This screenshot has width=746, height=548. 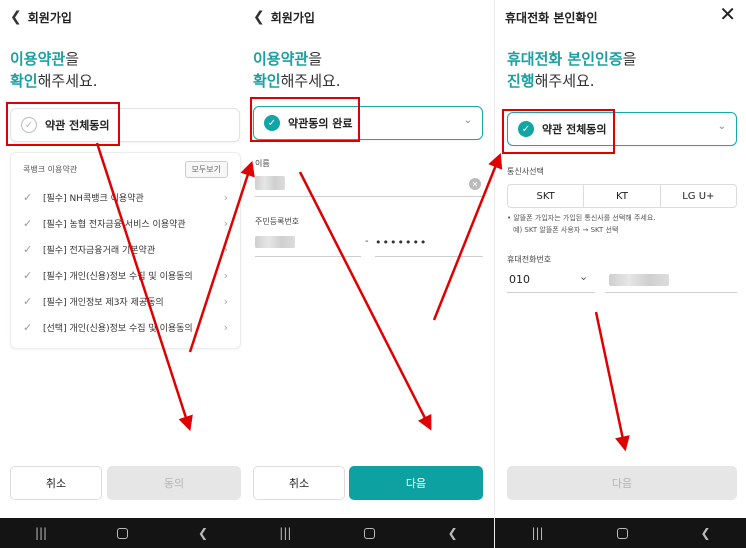 I want to click on heading-accent: 이용약관, so click(x=281, y=59).